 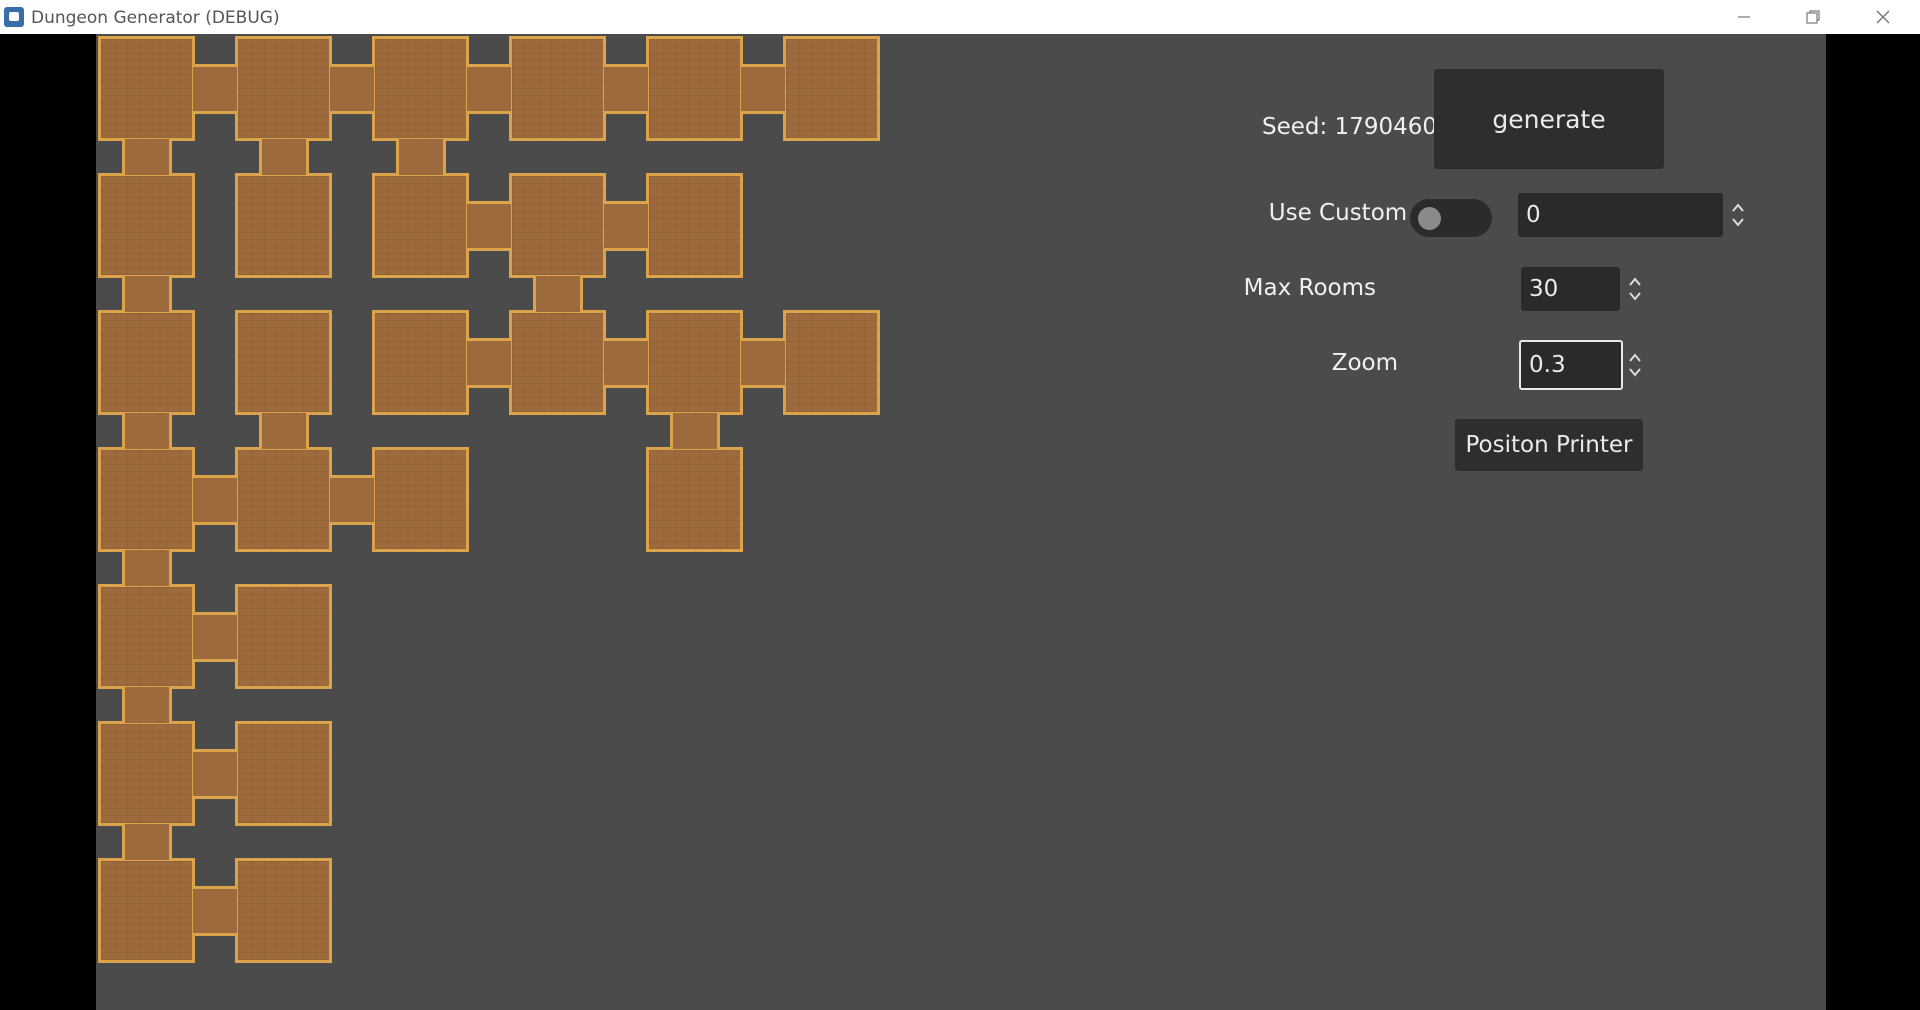 What do you see at coordinates (1364, 363) in the screenshot?
I see `zoom-label: Zoom` at bounding box center [1364, 363].